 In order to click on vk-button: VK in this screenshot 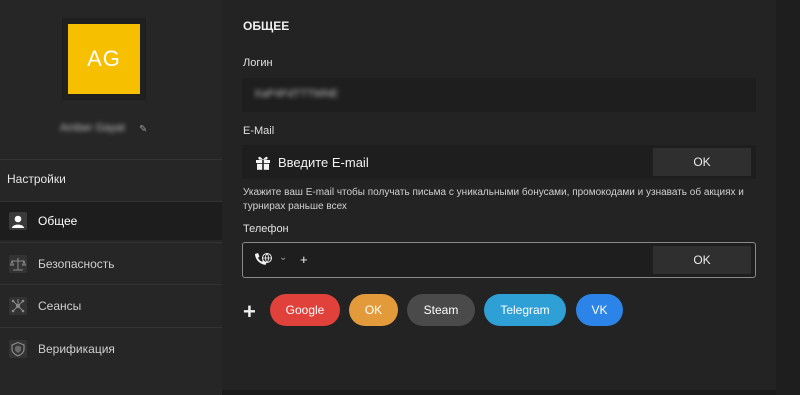, I will do `click(599, 310)`.